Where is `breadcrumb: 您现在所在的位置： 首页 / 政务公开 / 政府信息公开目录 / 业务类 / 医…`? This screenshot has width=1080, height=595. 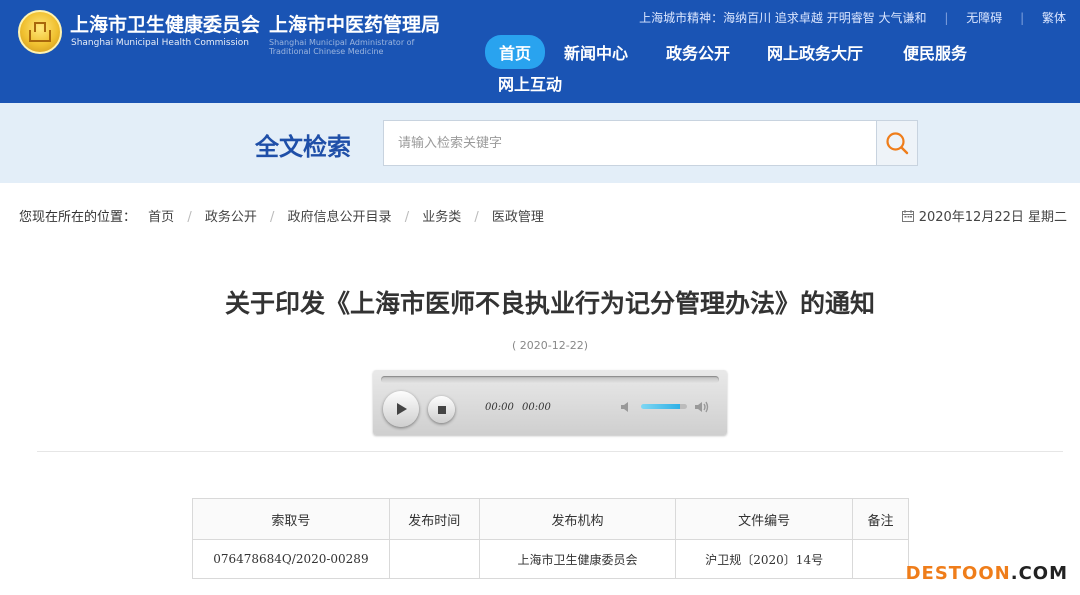
breadcrumb: 您现在所在的位置： 首页 / 政务公开 / 政府信息公开目录 / 业务类 / 医… is located at coordinates (281, 217).